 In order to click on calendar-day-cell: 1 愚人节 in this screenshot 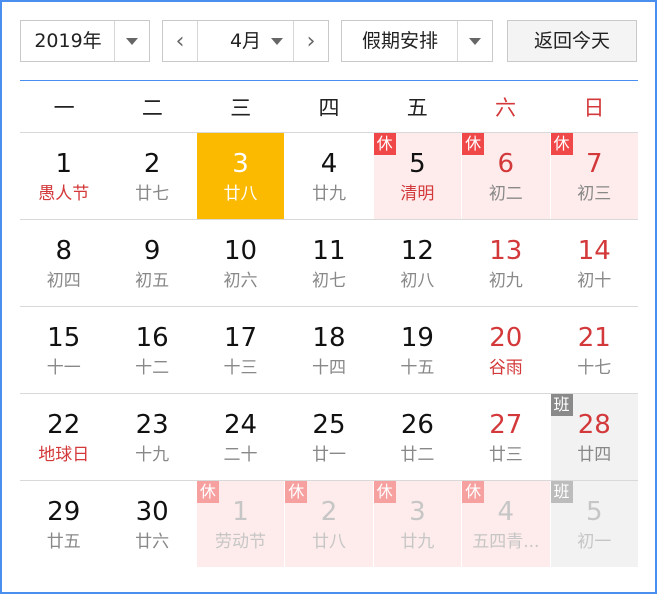, I will do `click(63, 176)`.